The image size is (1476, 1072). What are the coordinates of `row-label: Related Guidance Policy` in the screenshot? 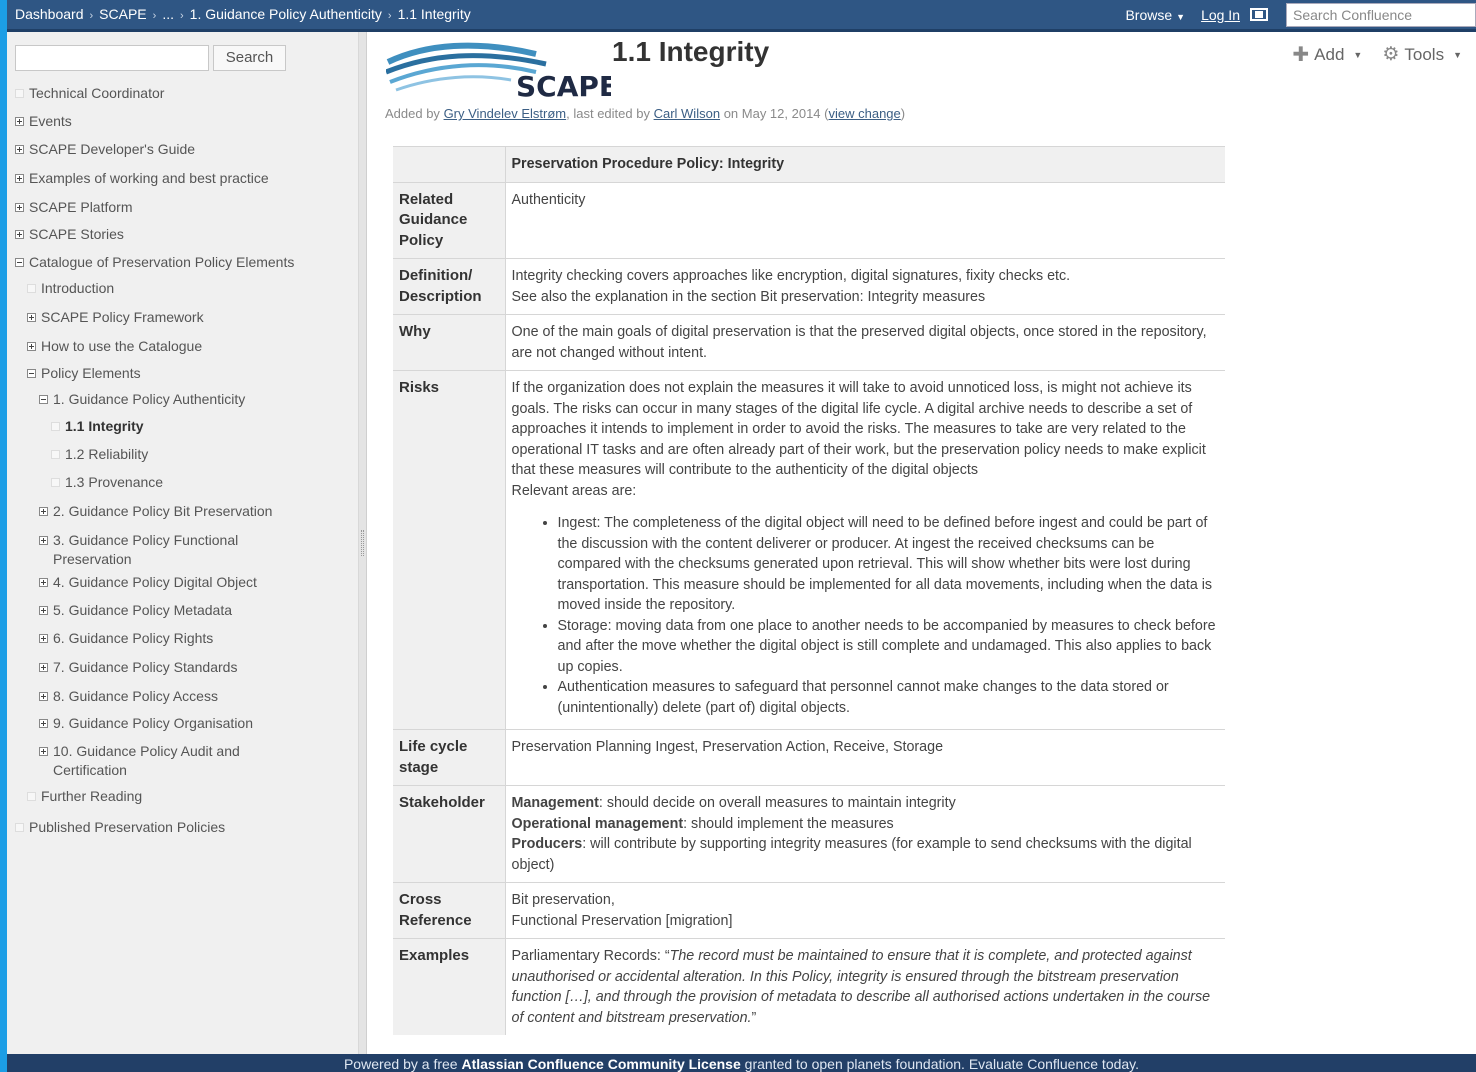 It's located at (449, 220).